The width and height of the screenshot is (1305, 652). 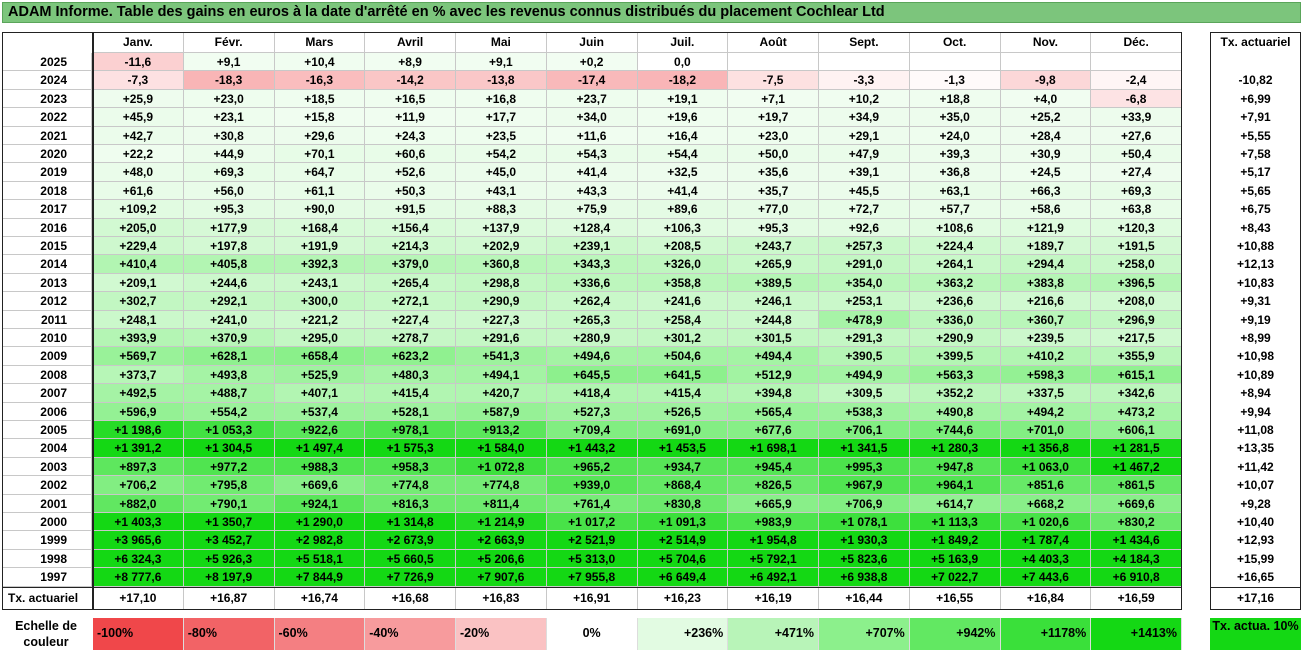 I want to click on scale-step: +942%, so click(x=955, y=634).